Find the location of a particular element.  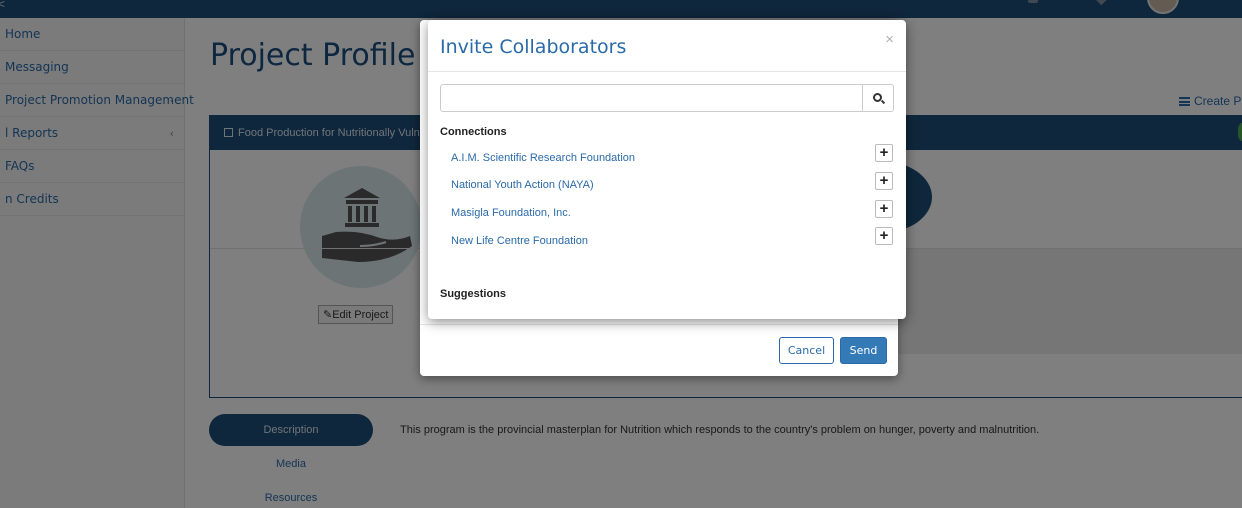

connections-heading: Connections is located at coordinates (473, 132).